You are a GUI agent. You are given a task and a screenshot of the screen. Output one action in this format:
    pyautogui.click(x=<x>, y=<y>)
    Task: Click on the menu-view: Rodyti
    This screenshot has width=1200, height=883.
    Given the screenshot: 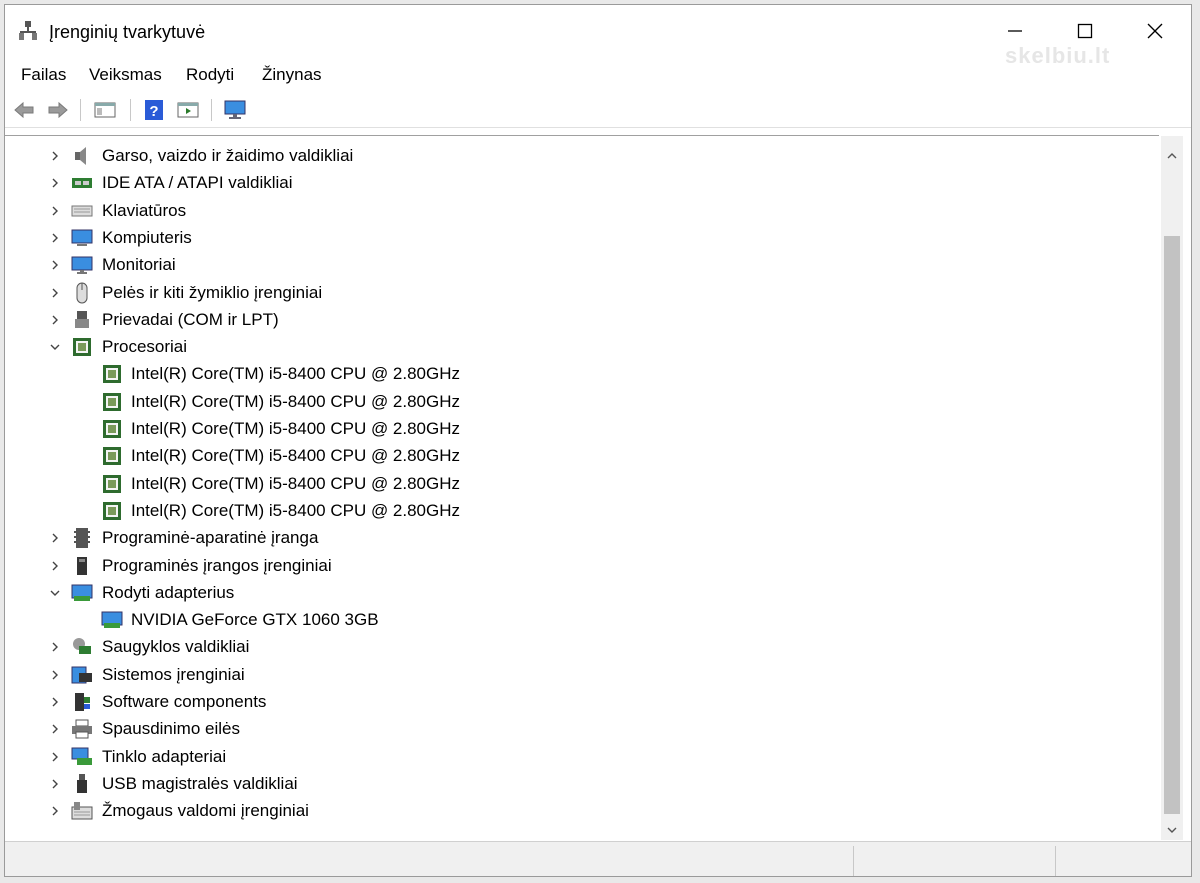 What is the action you would take?
    pyautogui.click(x=210, y=75)
    